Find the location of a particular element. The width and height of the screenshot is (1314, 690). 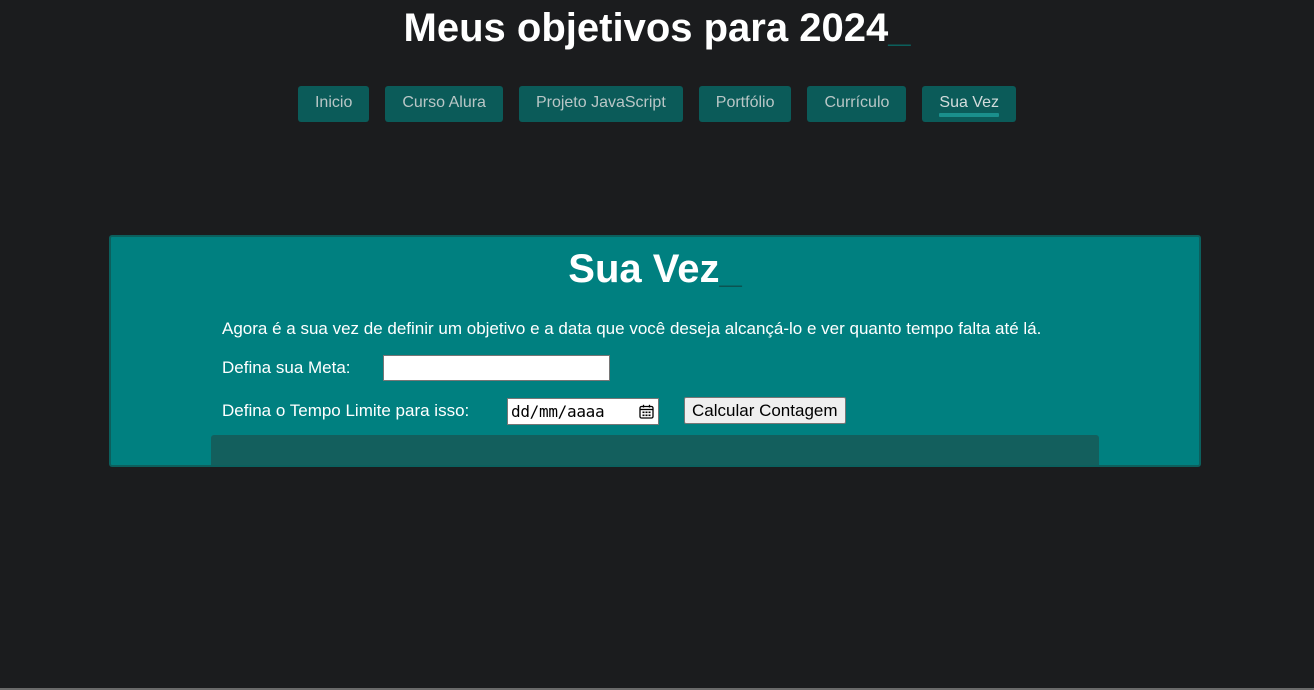

active-underline is located at coordinates (969, 115).